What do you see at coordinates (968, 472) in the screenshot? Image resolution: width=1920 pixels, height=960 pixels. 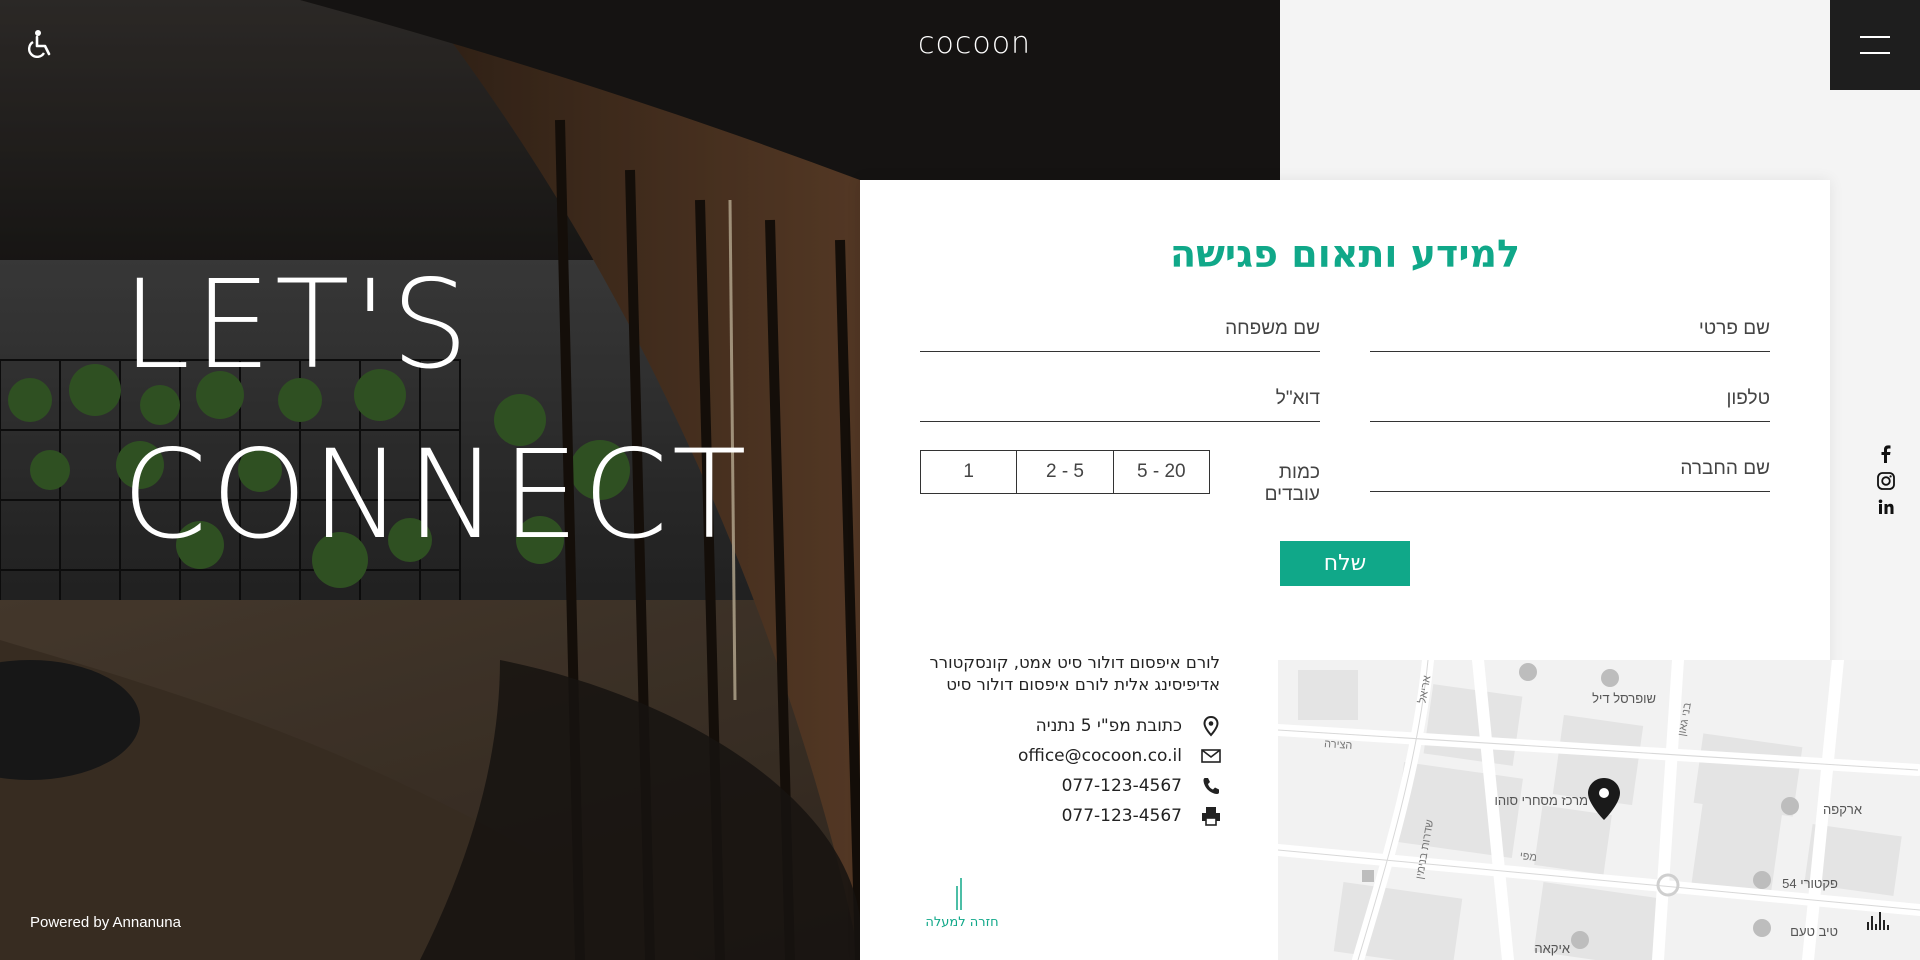 I see `employees-option-1: 1` at bounding box center [968, 472].